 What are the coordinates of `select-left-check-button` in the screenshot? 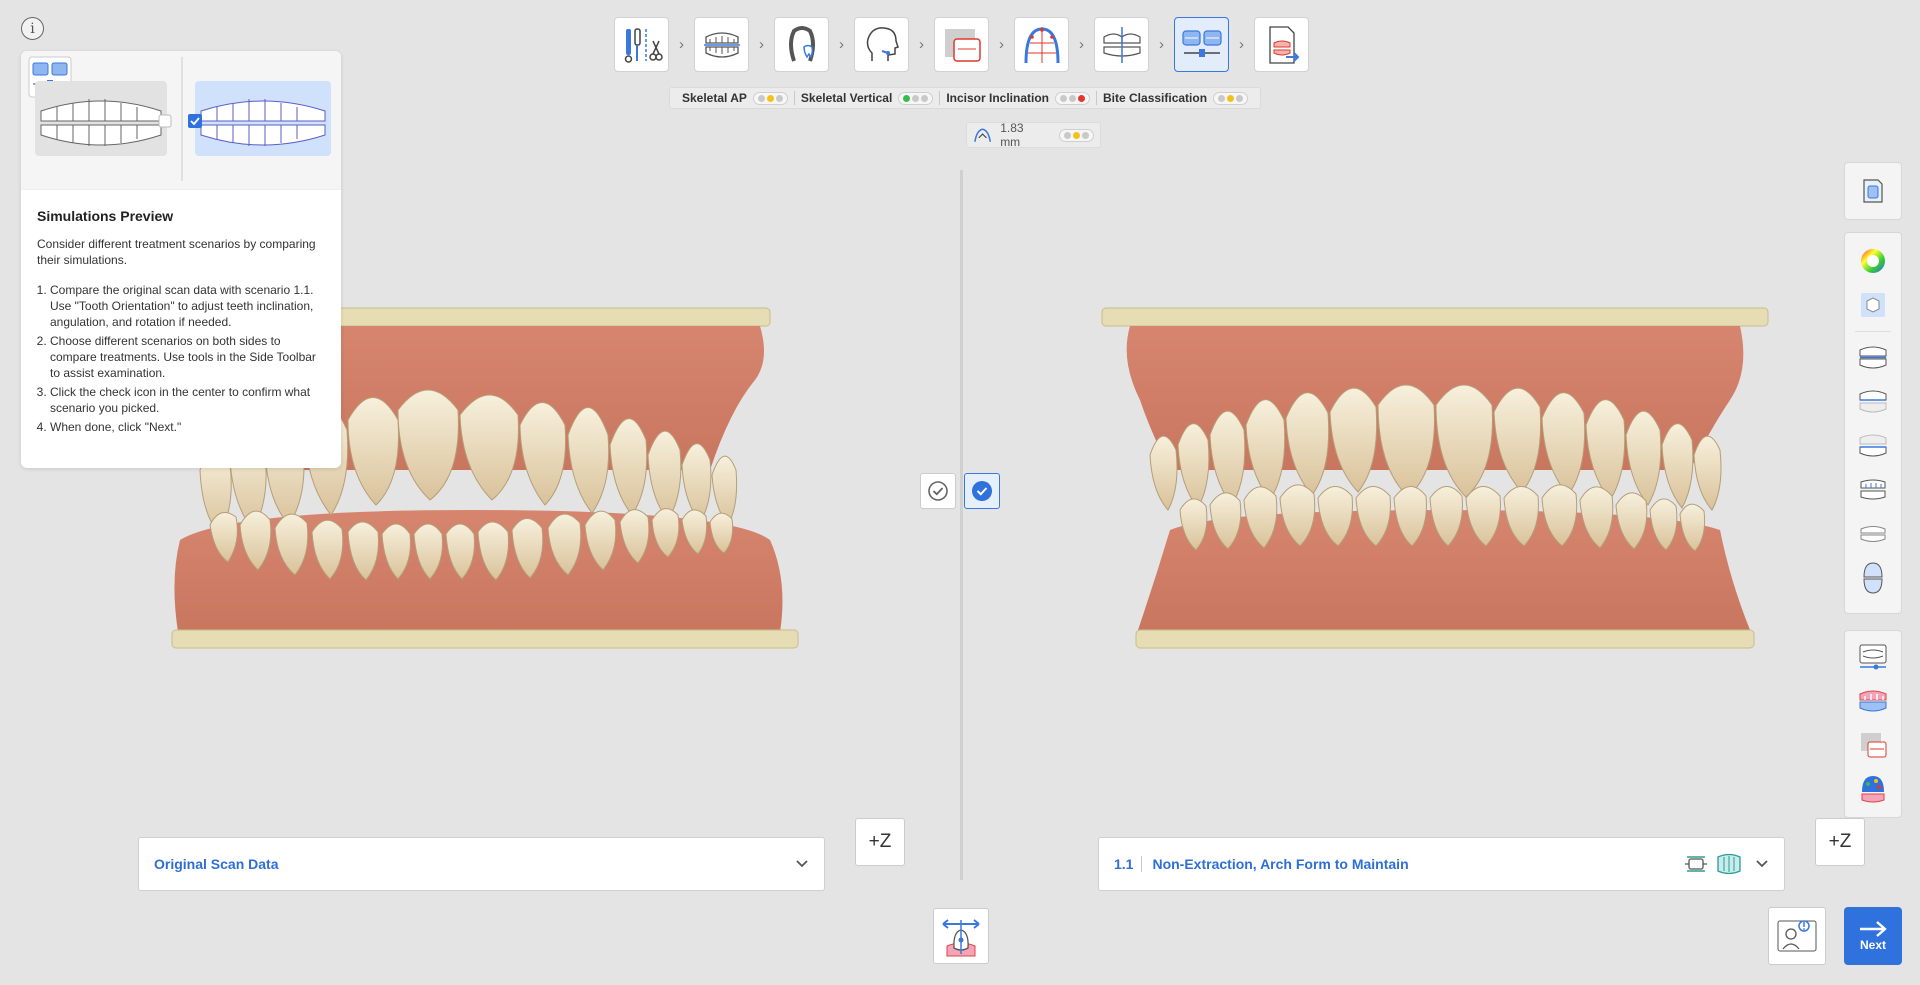 It's located at (938, 491).